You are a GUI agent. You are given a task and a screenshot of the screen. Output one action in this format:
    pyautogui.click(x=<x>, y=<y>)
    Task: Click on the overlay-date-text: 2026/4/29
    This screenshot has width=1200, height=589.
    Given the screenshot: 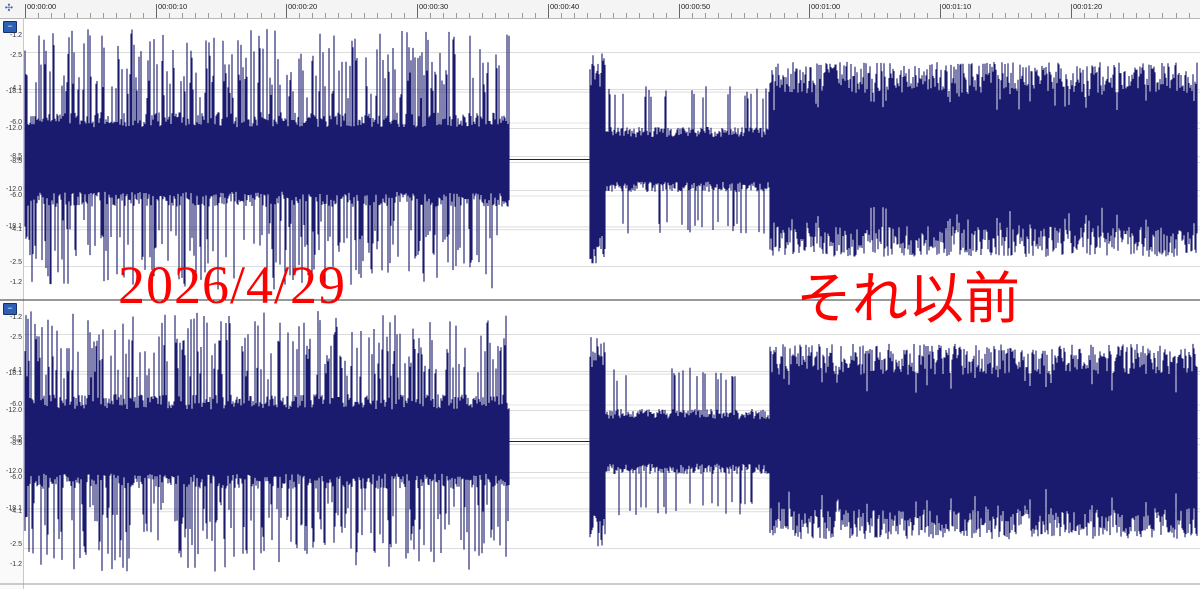 What is the action you would take?
    pyautogui.click(x=232, y=285)
    